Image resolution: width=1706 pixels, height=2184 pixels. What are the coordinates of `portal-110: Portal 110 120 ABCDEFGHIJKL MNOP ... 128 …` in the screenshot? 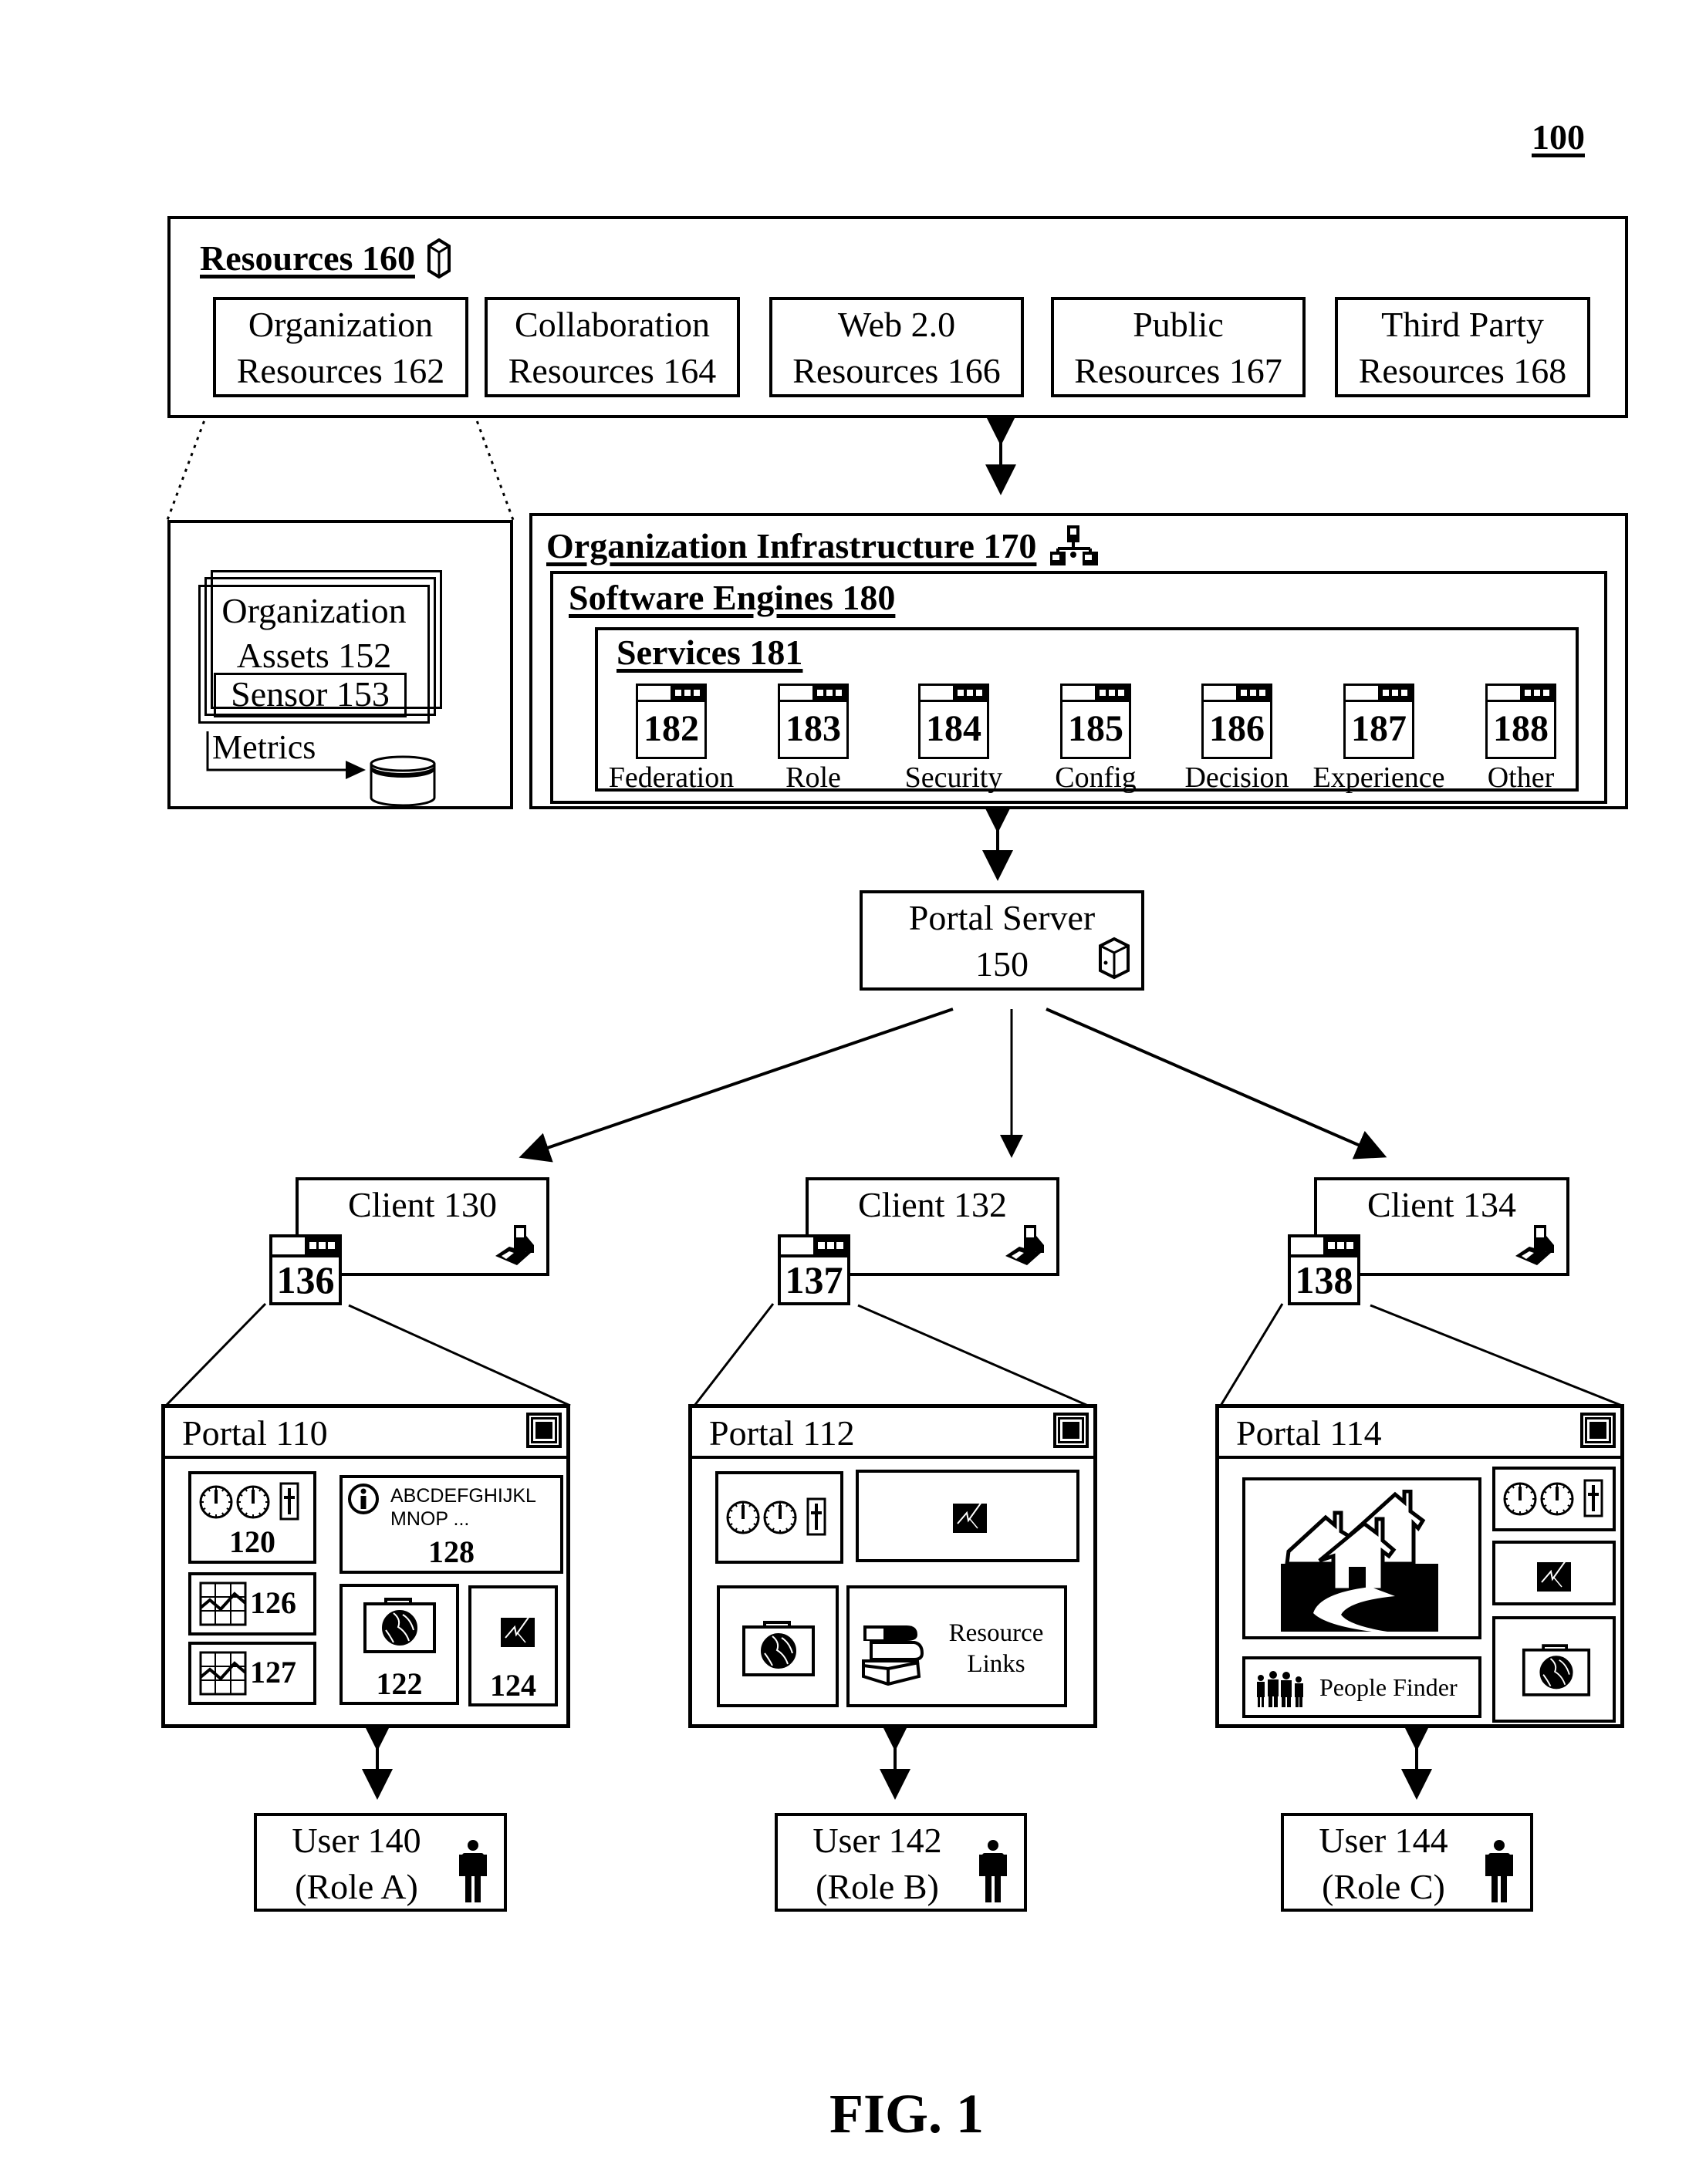 It's located at (366, 1566).